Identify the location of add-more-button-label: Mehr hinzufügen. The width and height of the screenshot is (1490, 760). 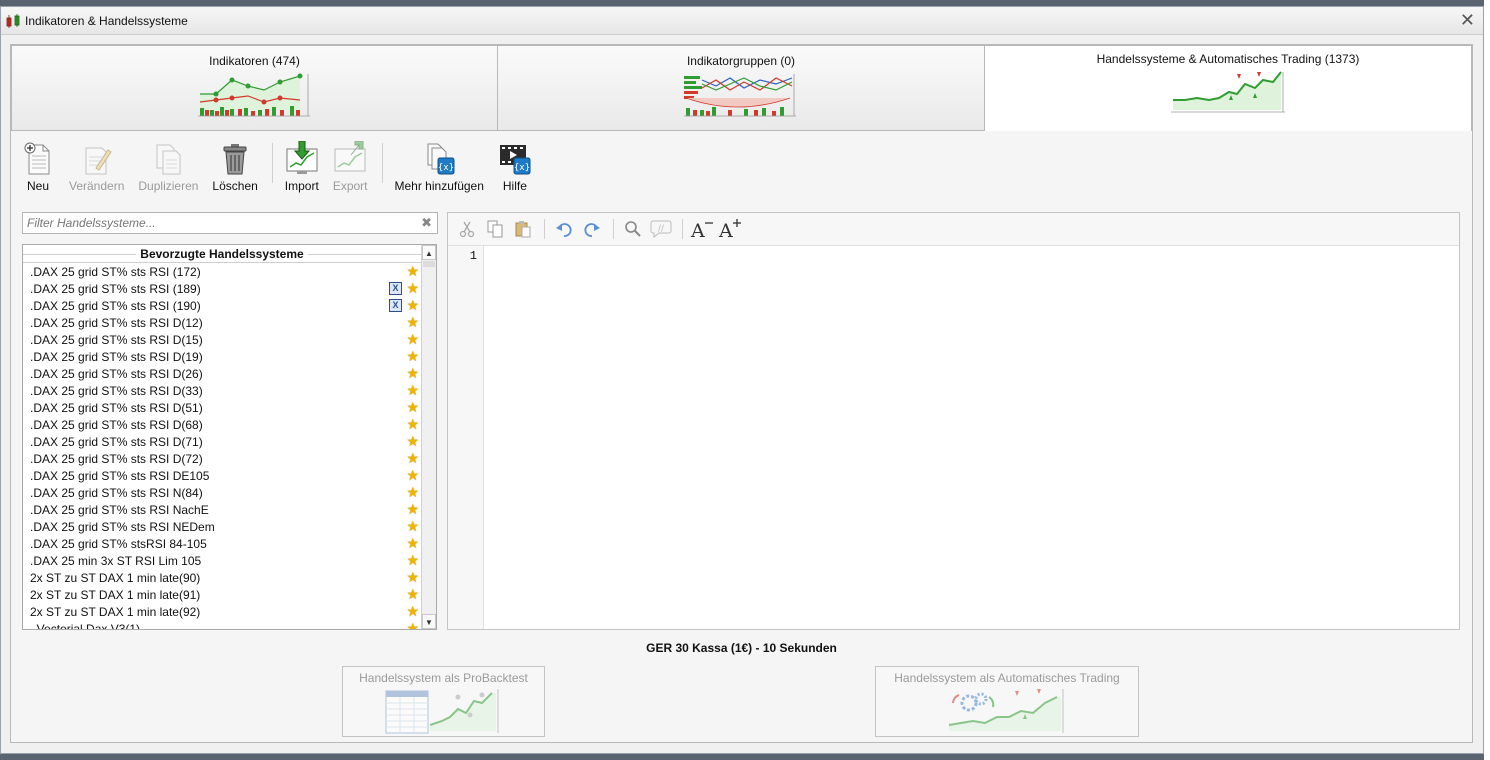
(439, 186).